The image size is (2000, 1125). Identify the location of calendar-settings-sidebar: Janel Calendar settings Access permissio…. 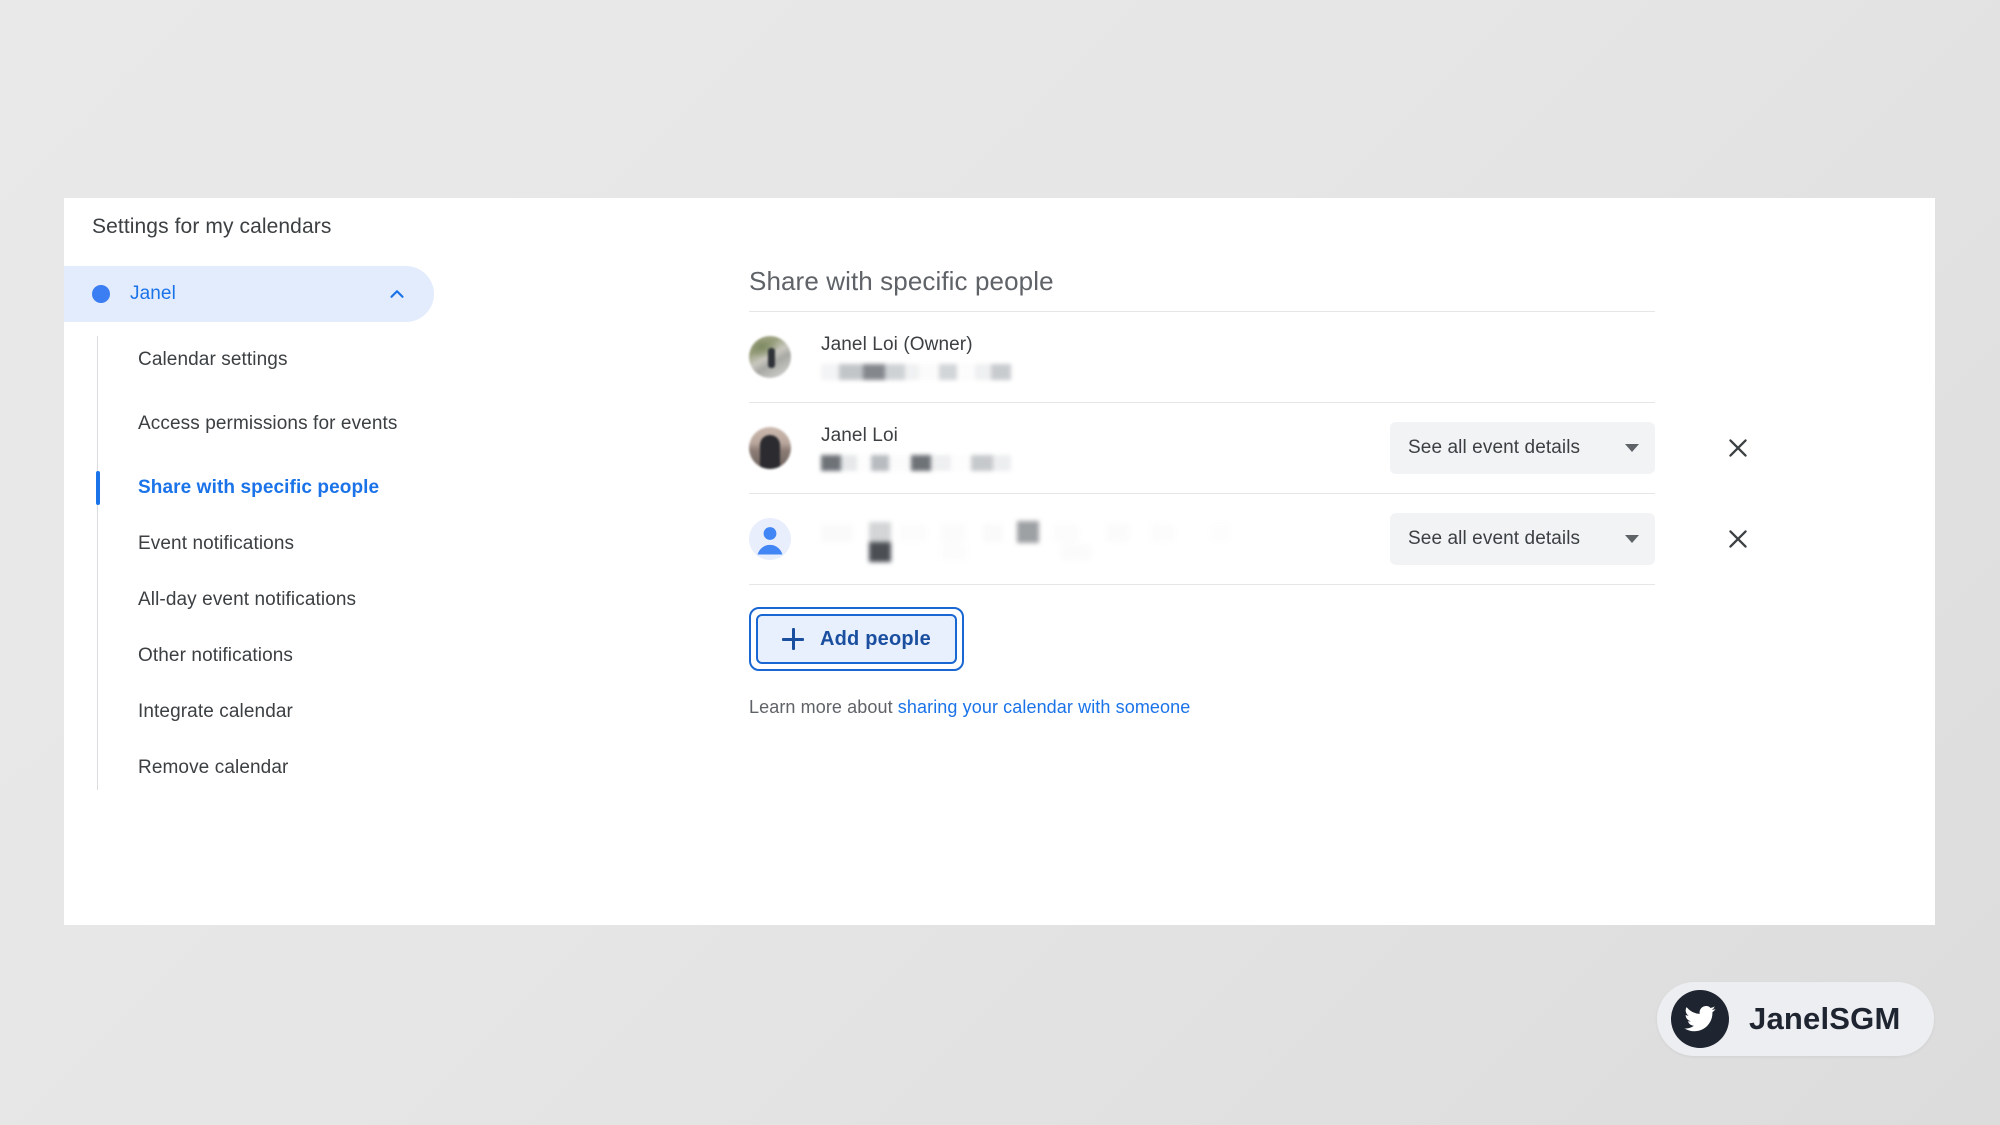
(274, 531).